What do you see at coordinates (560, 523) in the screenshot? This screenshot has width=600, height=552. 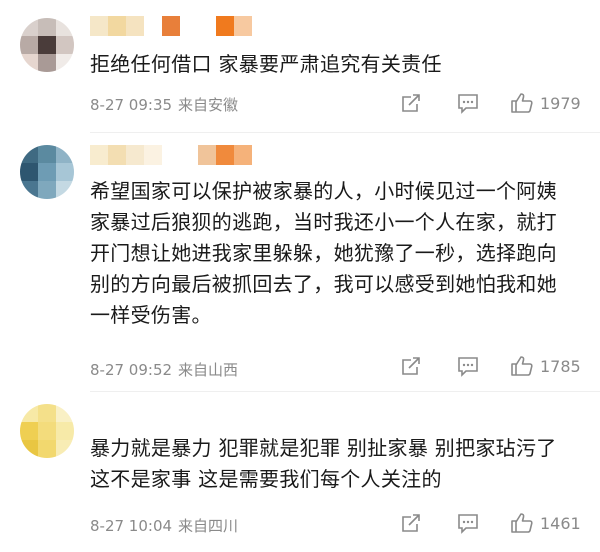 I see `like-count: 1461` at bounding box center [560, 523].